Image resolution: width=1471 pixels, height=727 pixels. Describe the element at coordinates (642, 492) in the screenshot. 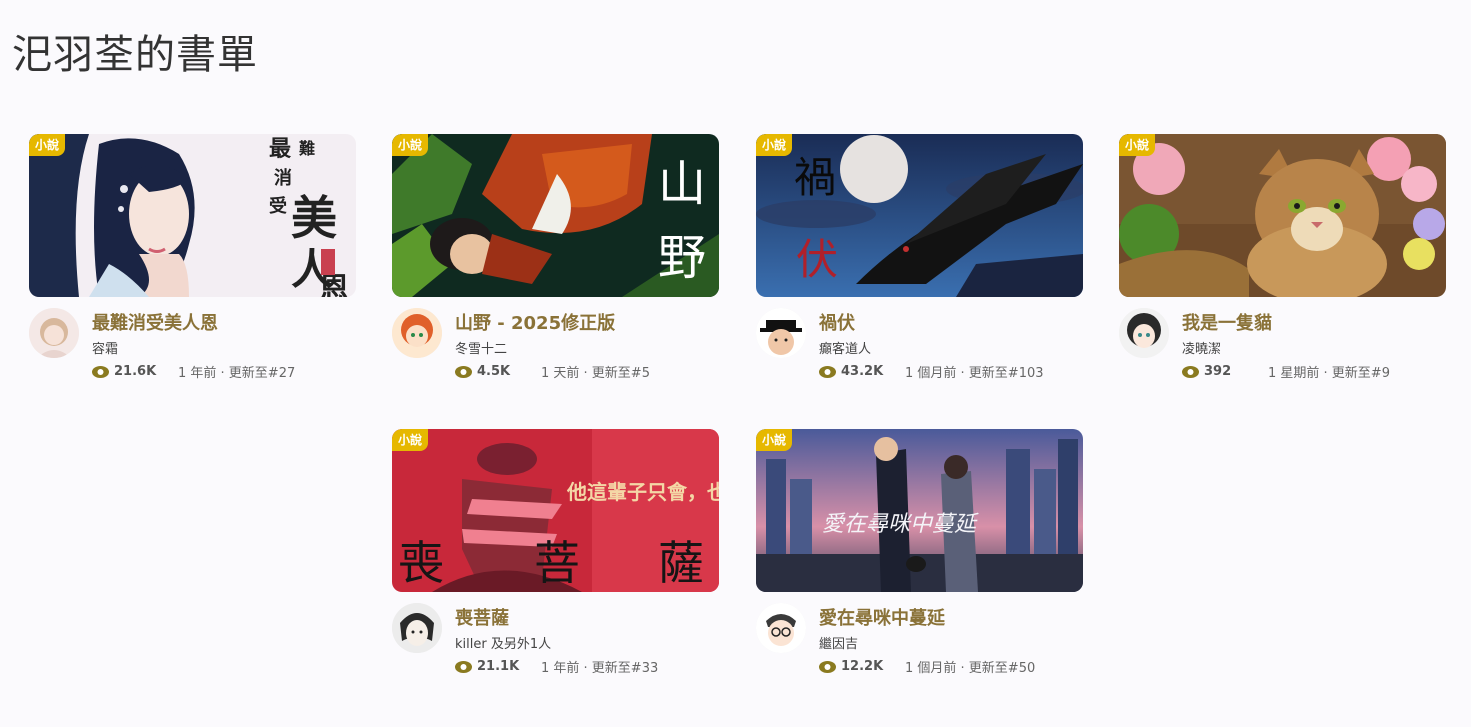

I see `cover-slogan: 他這輩子只會，也只能和她在一起！` at that location.